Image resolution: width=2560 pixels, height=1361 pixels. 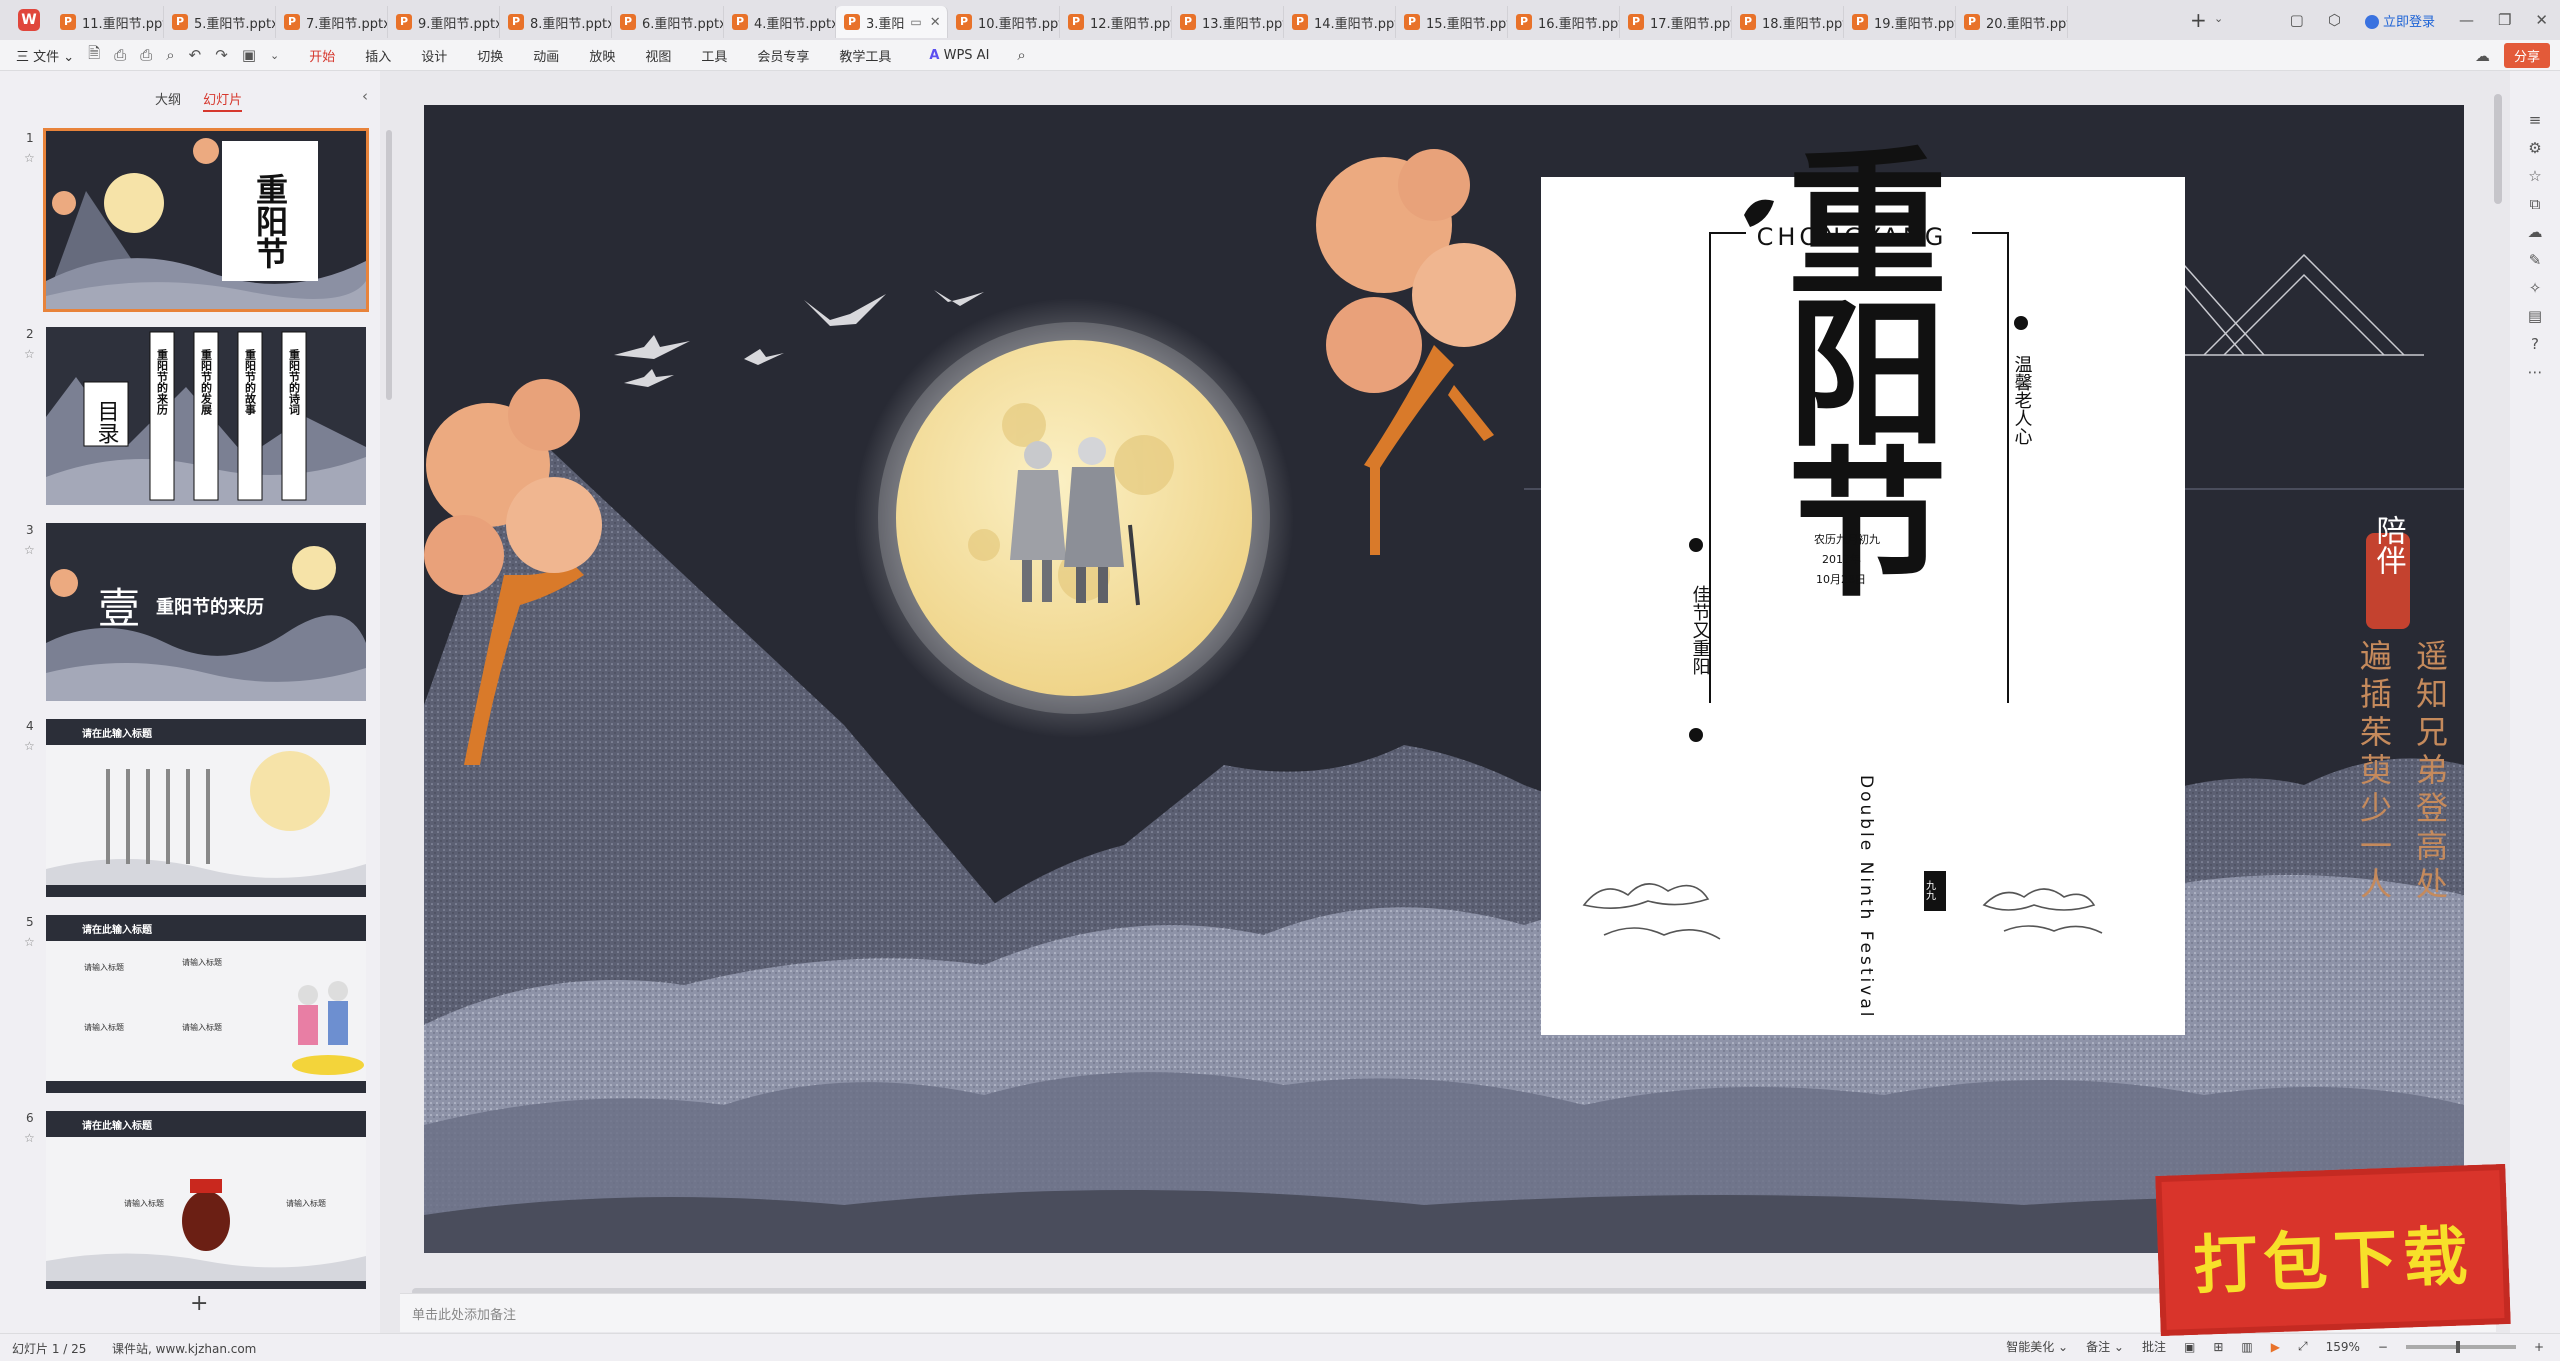 I want to click on wps-ai-button: A WPS AI, so click(x=959, y=55).